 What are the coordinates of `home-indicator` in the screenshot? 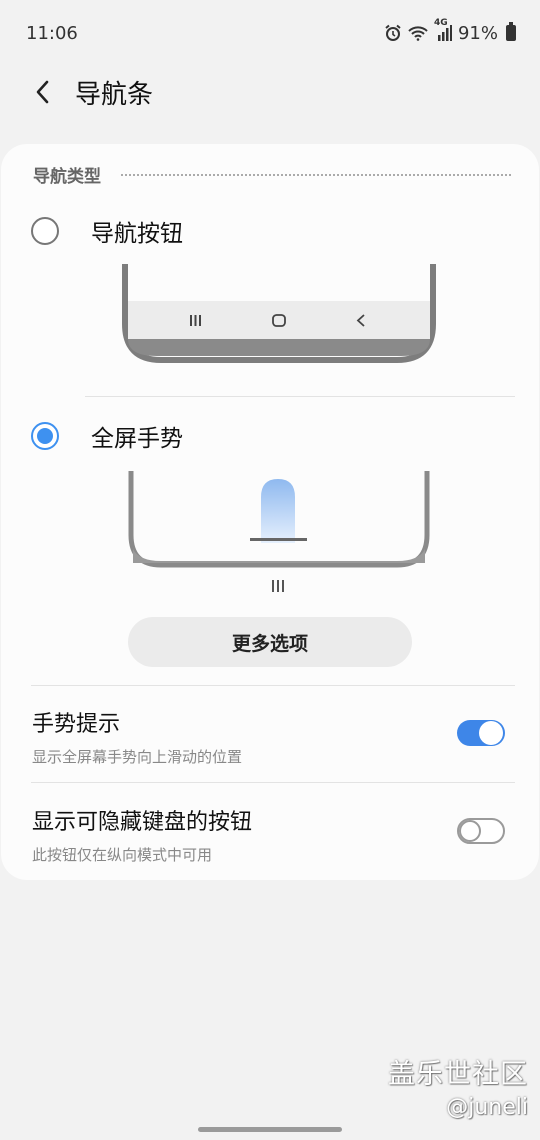 It's located at (270, 1129).